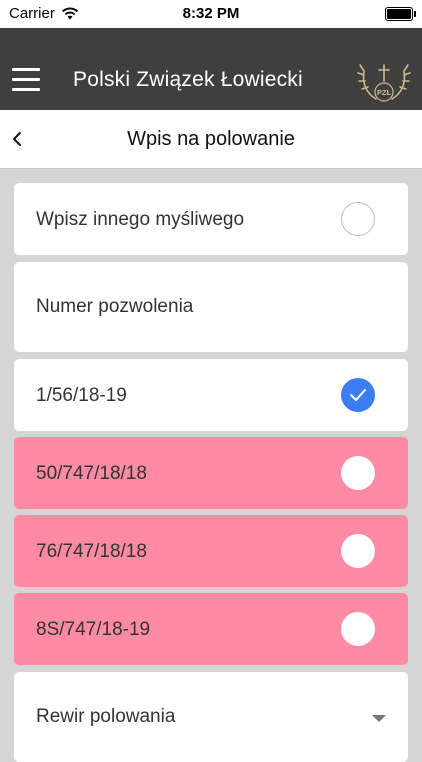  Describe the element at coordinates (211, 629) in the screenshot. I see `permit-row: 8S/747/18-19` at that location.